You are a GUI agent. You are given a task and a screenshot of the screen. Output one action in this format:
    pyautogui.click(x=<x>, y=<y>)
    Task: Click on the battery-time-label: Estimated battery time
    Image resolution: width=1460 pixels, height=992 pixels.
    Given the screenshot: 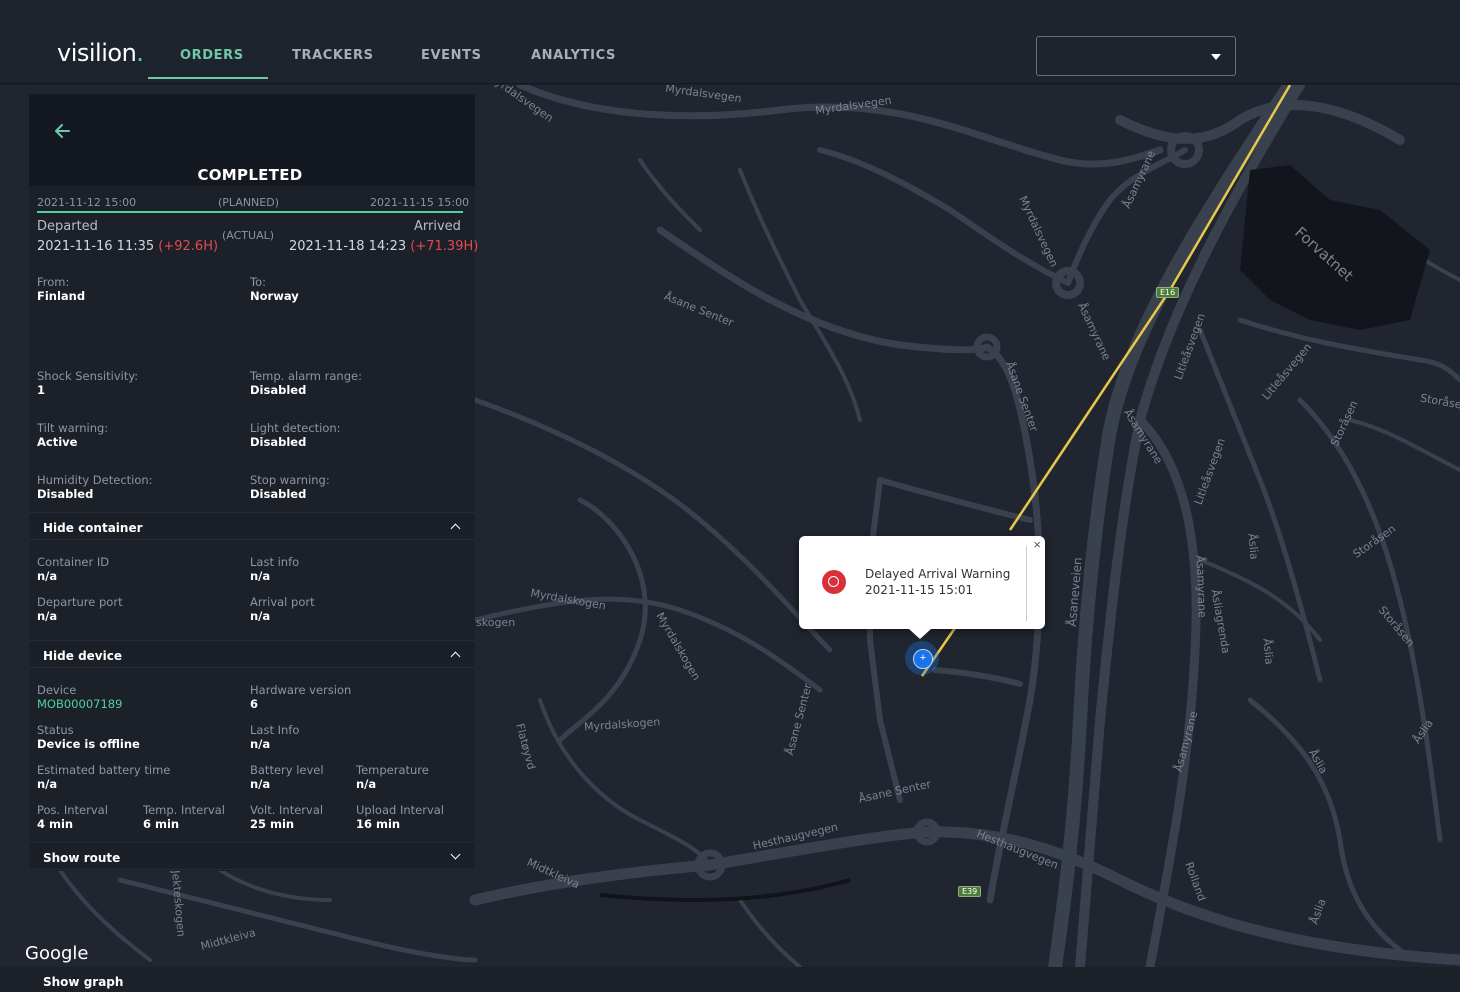 What is the action you would take?
    pyautogui.click(x=104, y=770)
    